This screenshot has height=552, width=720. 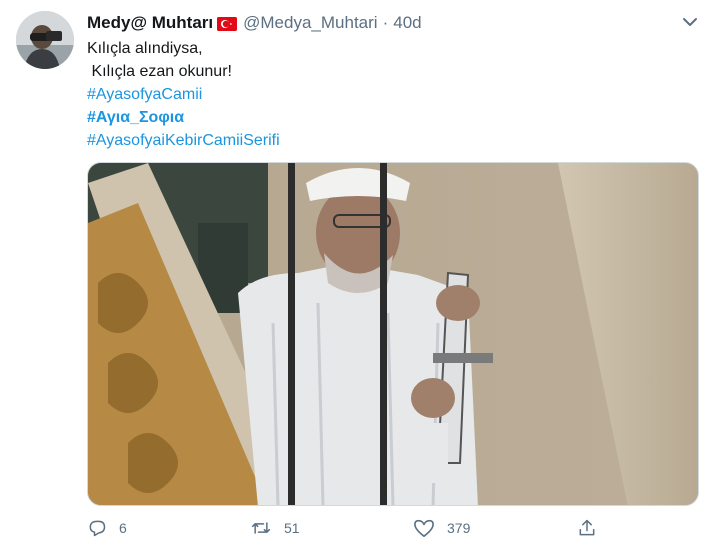 What do you see at coordinates (145, 48) in the screenshot?
I see `tweet-text-line-1: Kılıçla alındiysa,` at bounding box center [145, 48].